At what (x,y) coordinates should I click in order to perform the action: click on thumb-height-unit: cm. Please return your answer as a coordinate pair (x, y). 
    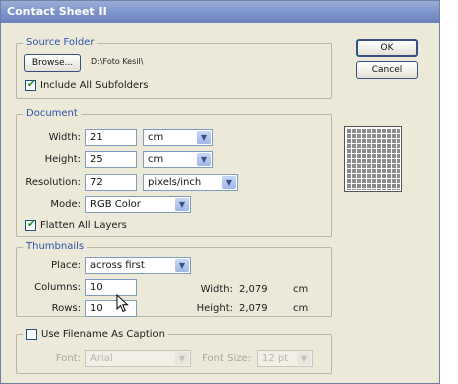
    Looking at the image, I should click on (301, 308).